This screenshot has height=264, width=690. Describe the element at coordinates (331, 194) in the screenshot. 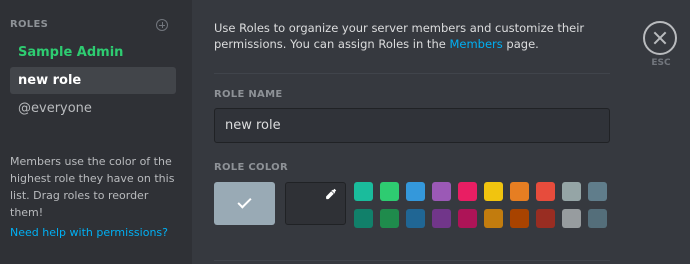

I see `eyedropper-icon` at that location.